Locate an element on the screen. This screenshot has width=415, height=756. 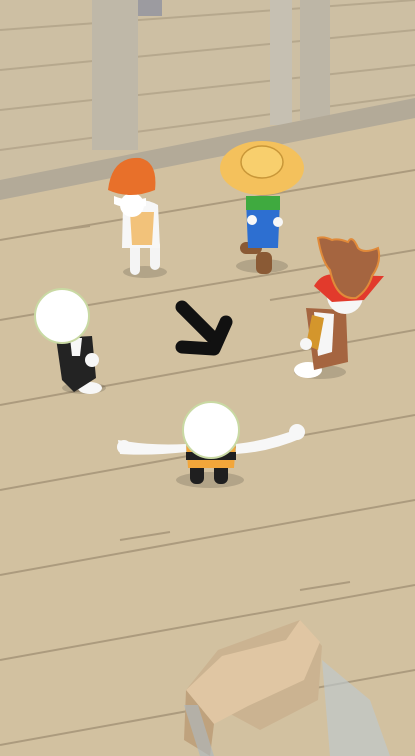
wall-post-right is located at coordinates (315, 60).